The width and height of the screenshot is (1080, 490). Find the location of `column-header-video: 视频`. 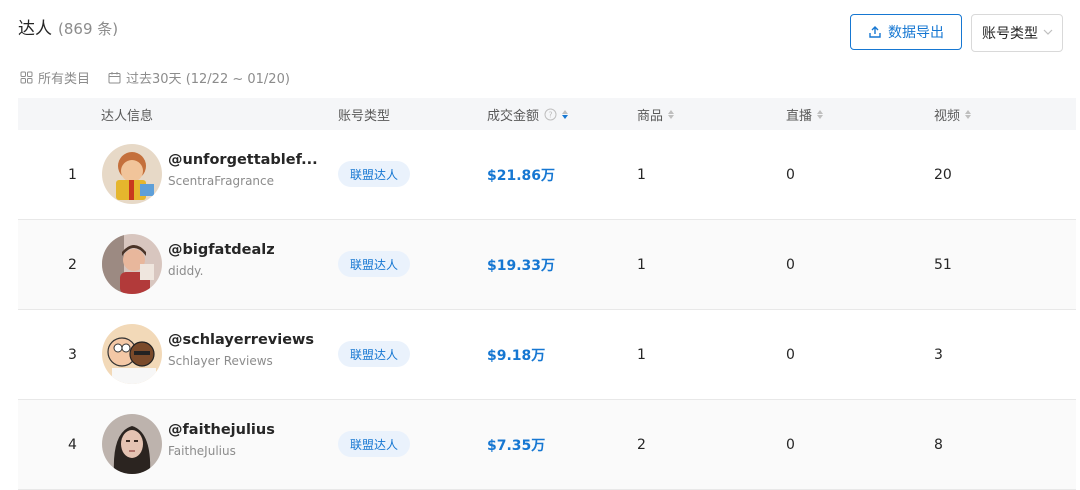

column-header-video: 视频 is located at coordinates (953, 114).